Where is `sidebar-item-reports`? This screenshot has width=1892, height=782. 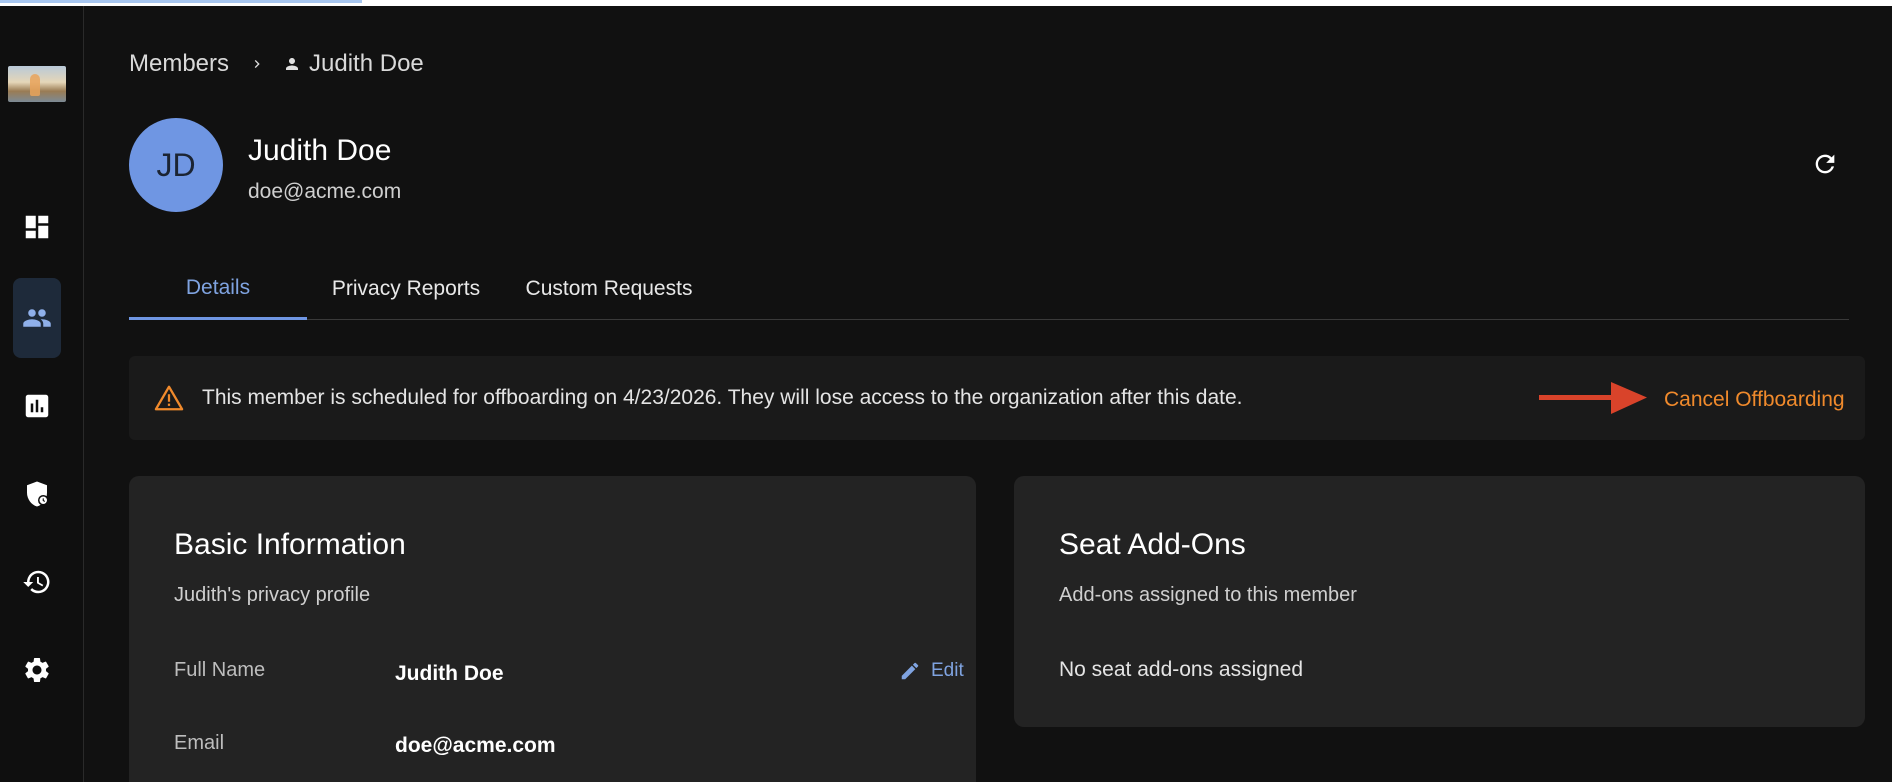
sidebar-item-reports is located at coordinates (37, 406).